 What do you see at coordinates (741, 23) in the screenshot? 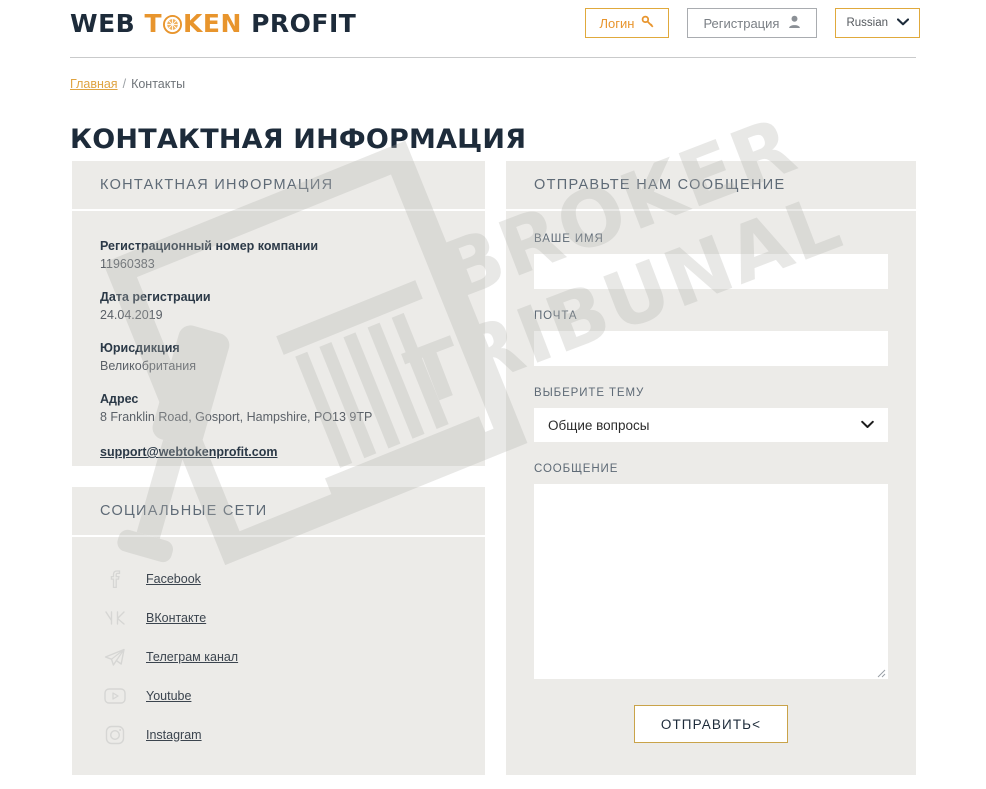
I see `register-button-label: Регистрация` at bounding box center [741, 23].